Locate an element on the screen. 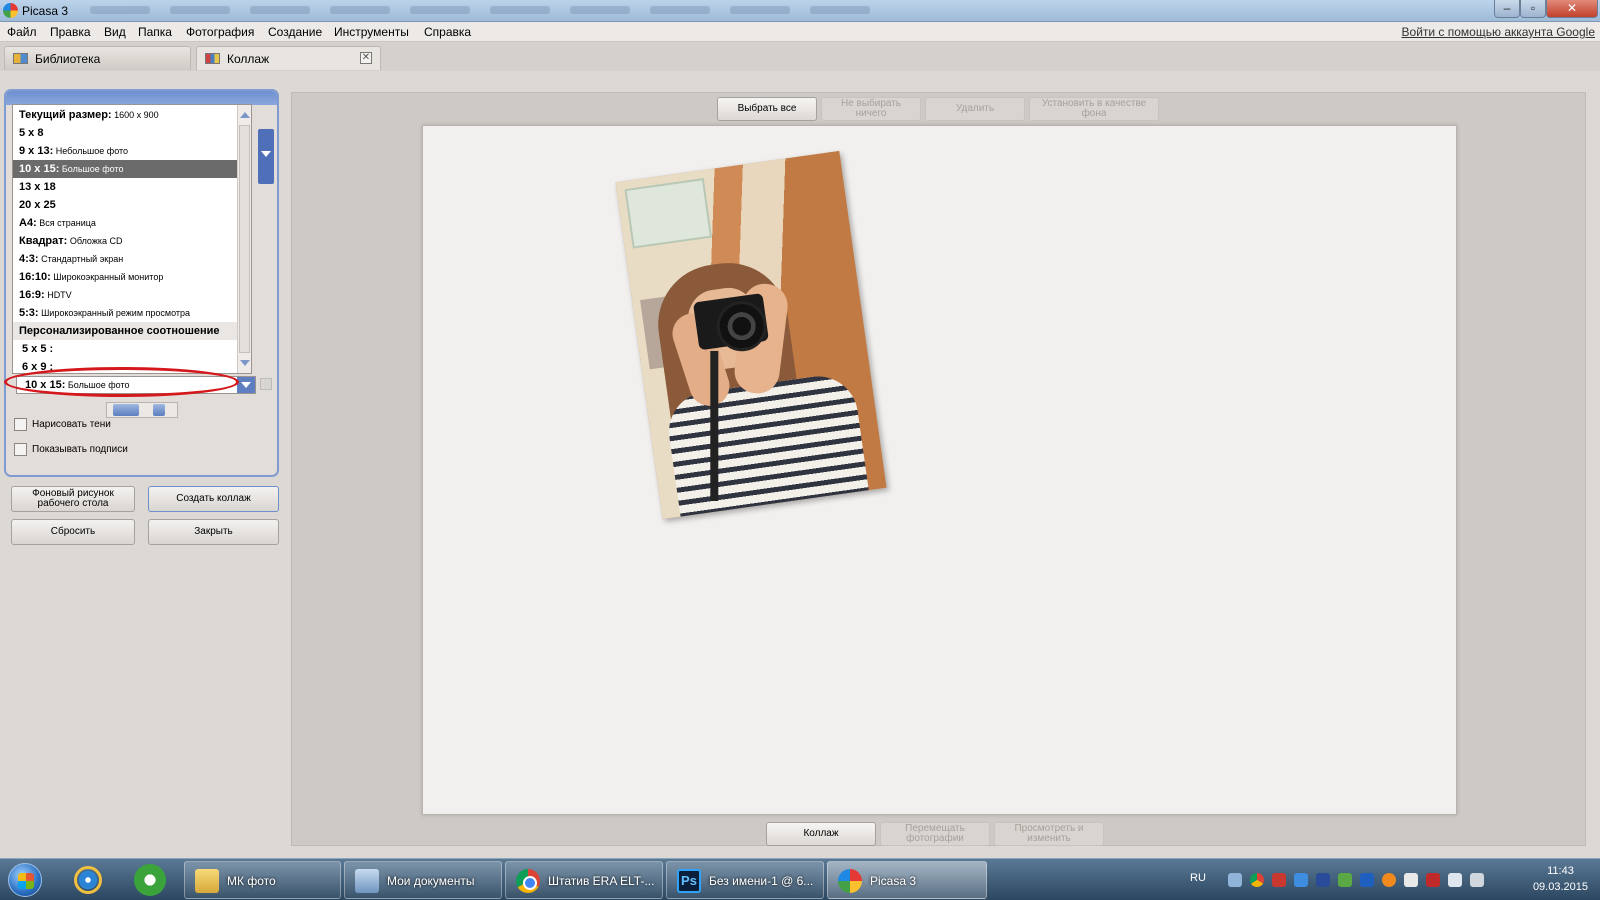 The image size is (1600, 900). select-none-button: Не выбирать ничего is located at coordinates (871, 109).